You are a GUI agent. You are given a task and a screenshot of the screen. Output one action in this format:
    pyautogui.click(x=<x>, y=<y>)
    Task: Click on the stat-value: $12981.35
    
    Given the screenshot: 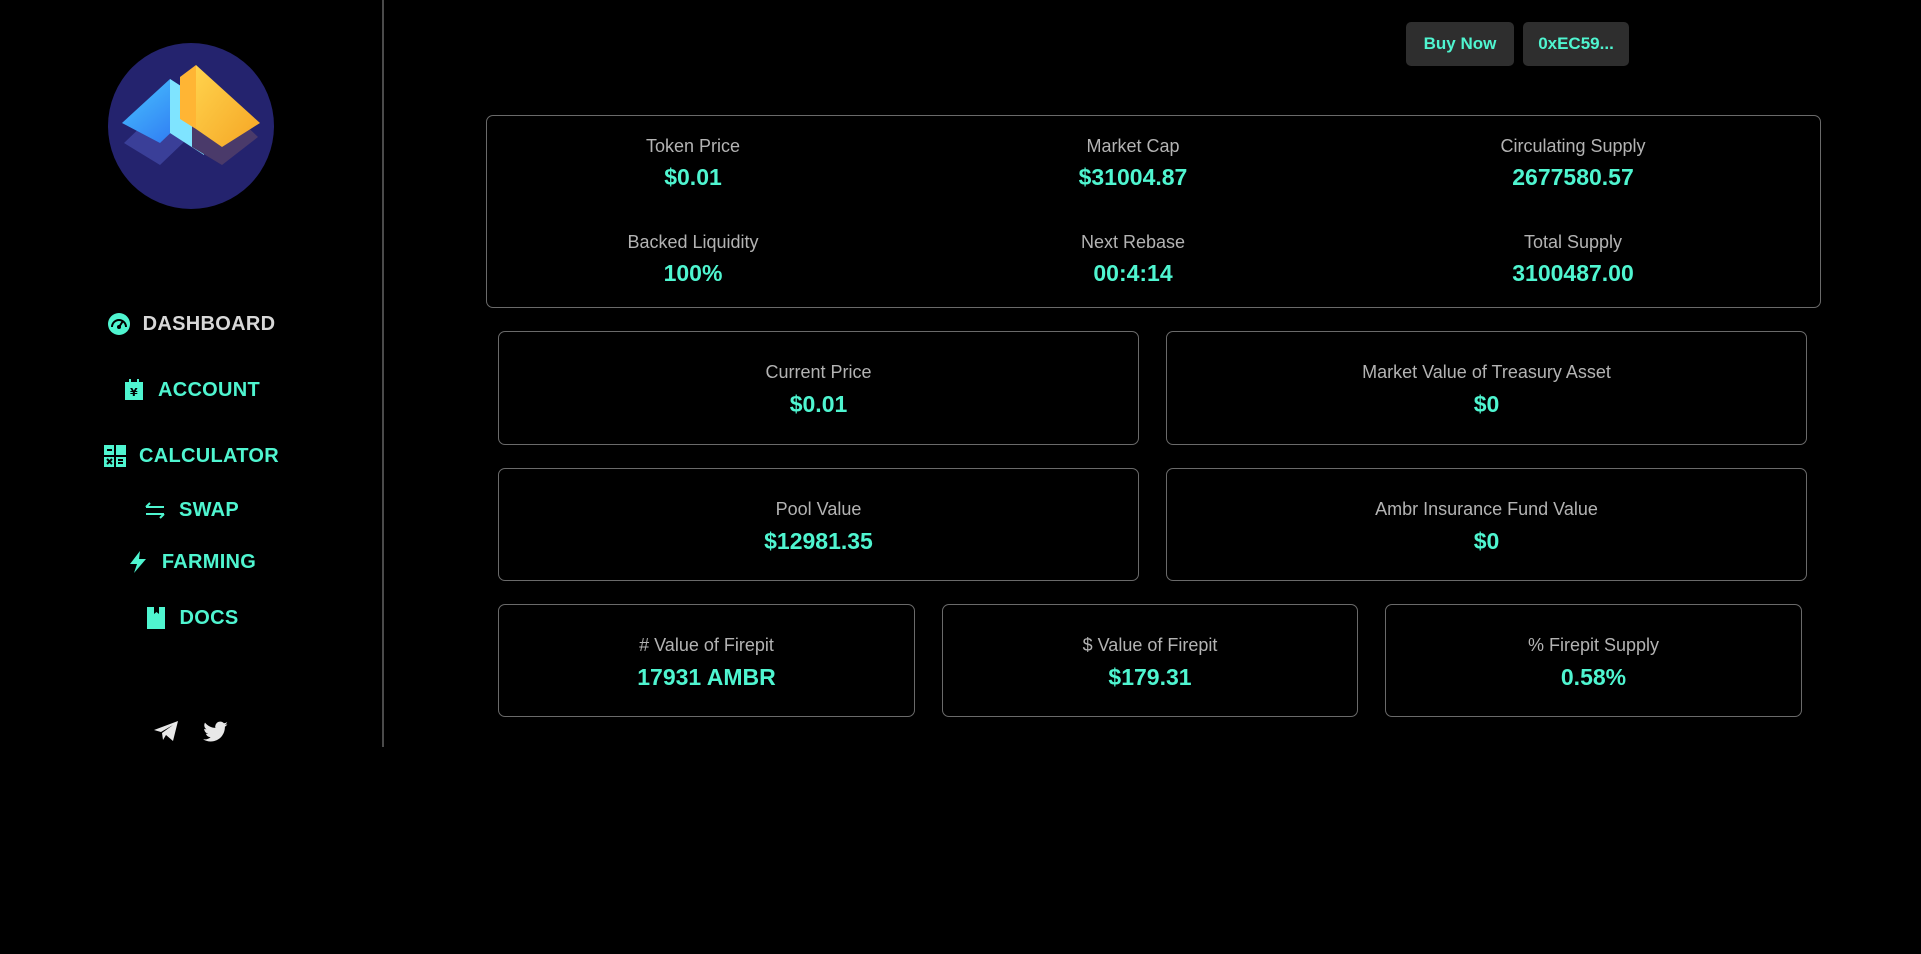 What is the action you would take?
    pyautogui.click(x=818, y=541)
    